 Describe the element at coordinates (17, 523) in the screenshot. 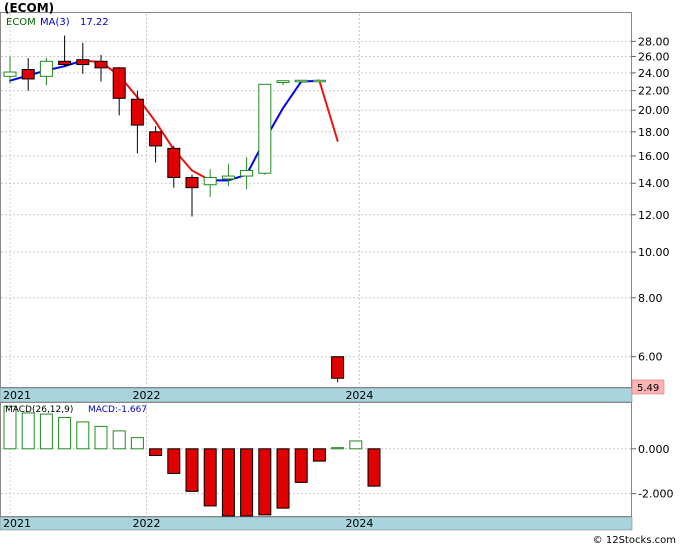

I see `macd-x-tick-label: 2021` at that location.